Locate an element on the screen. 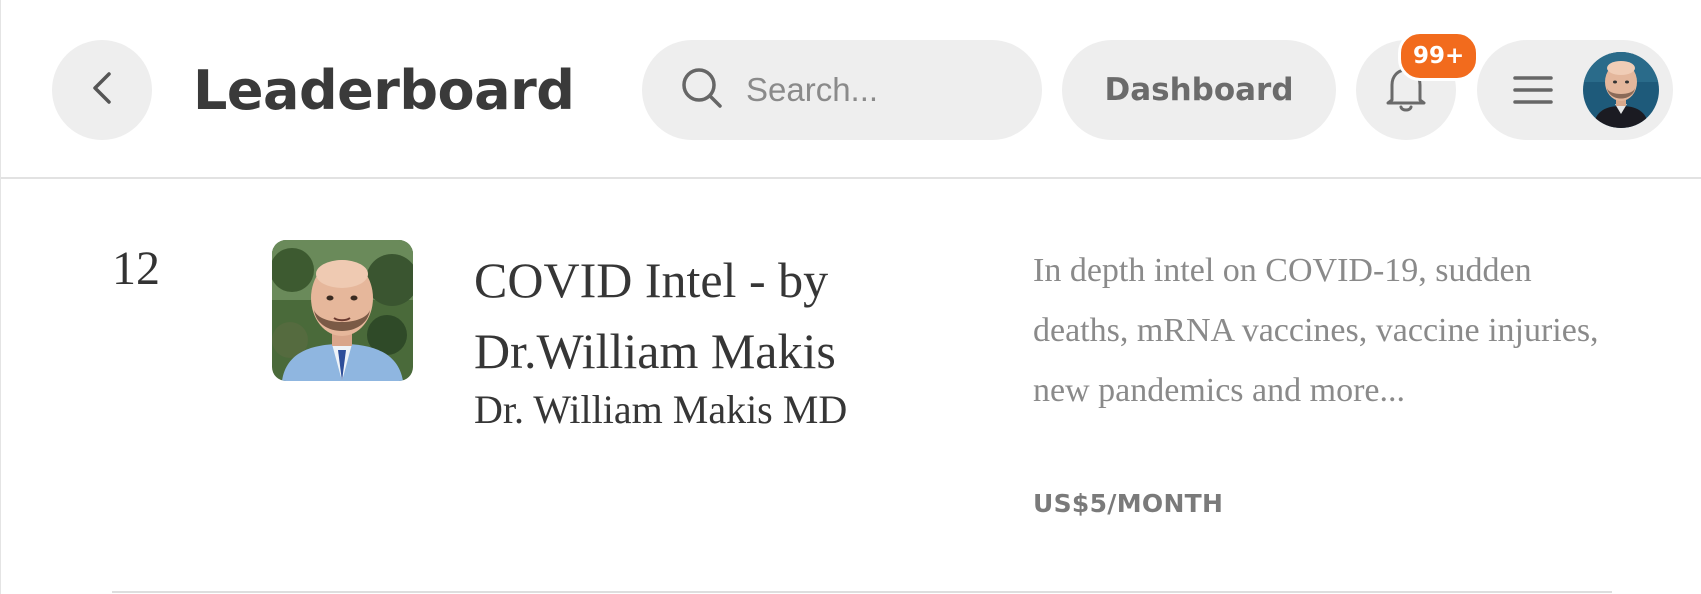 This screenshot has height=594, width=1701. back-button is located at coordinates (102, 90).